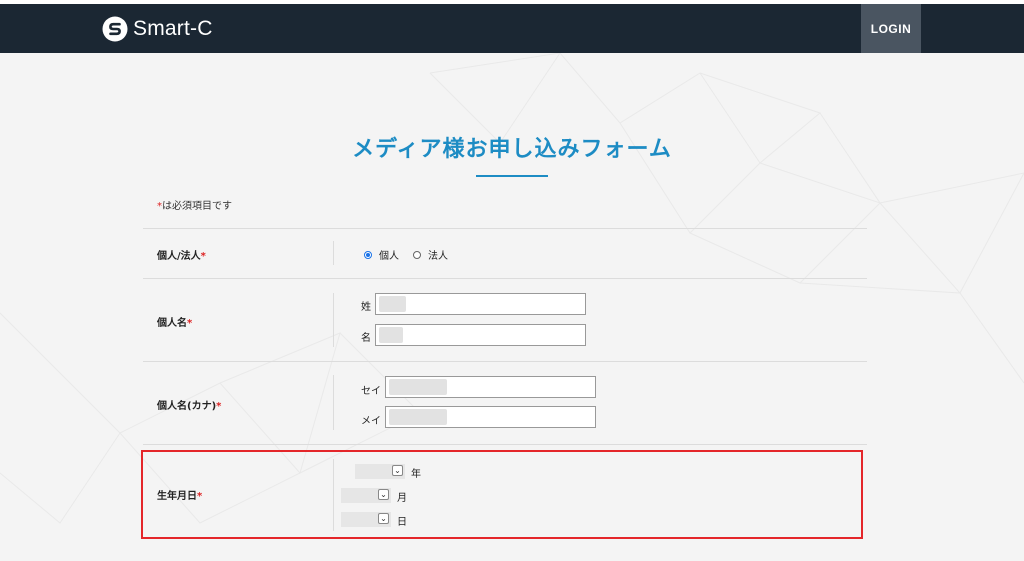 Image resolution: width=1024 pixels, height=561 pixels. I want to click on birth-year-select: ⌄, so click(380, 471).